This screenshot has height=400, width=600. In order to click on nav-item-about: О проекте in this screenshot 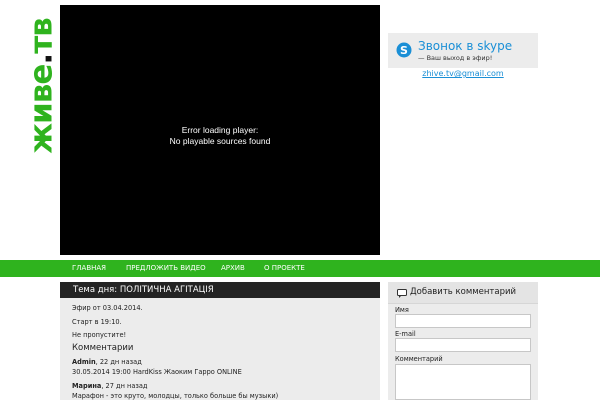, I will do `click(284, 268)`.